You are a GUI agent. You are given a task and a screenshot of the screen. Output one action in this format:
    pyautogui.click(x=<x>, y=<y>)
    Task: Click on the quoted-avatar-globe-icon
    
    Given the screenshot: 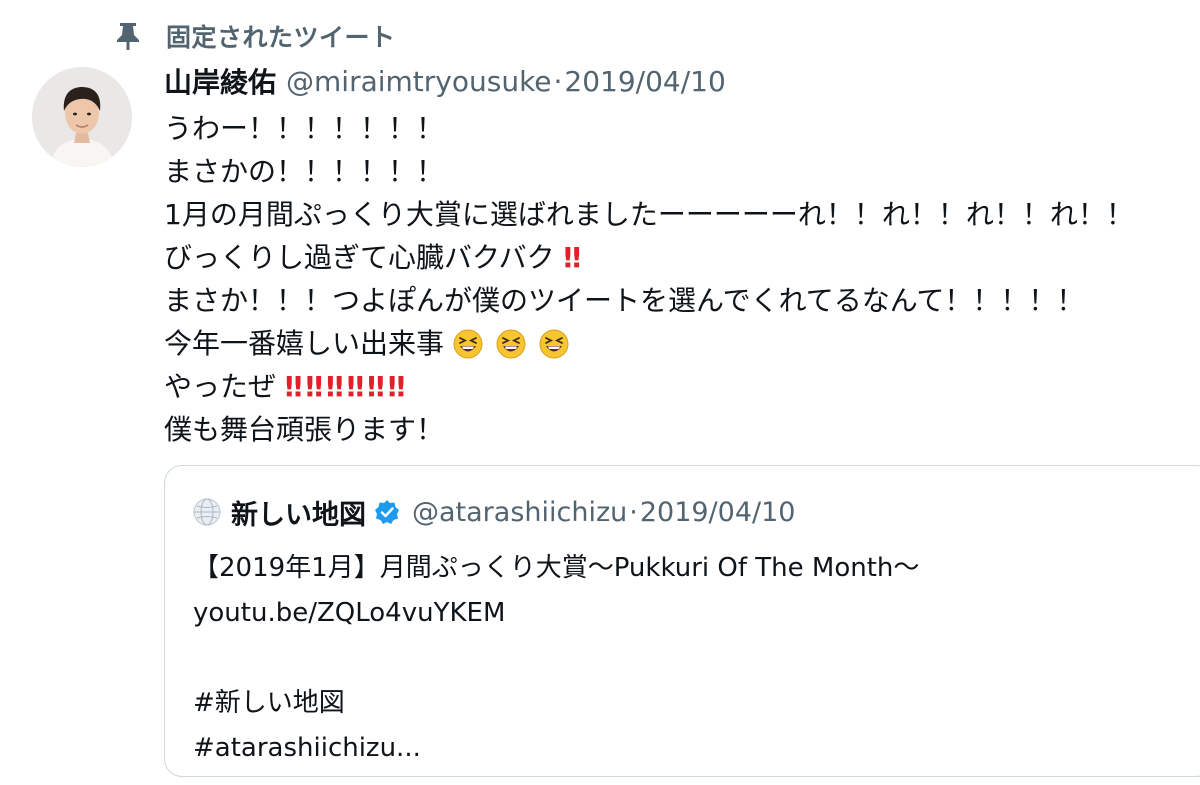 What is the action you would take?
    pyautogui.click(x=207, y=512)
    